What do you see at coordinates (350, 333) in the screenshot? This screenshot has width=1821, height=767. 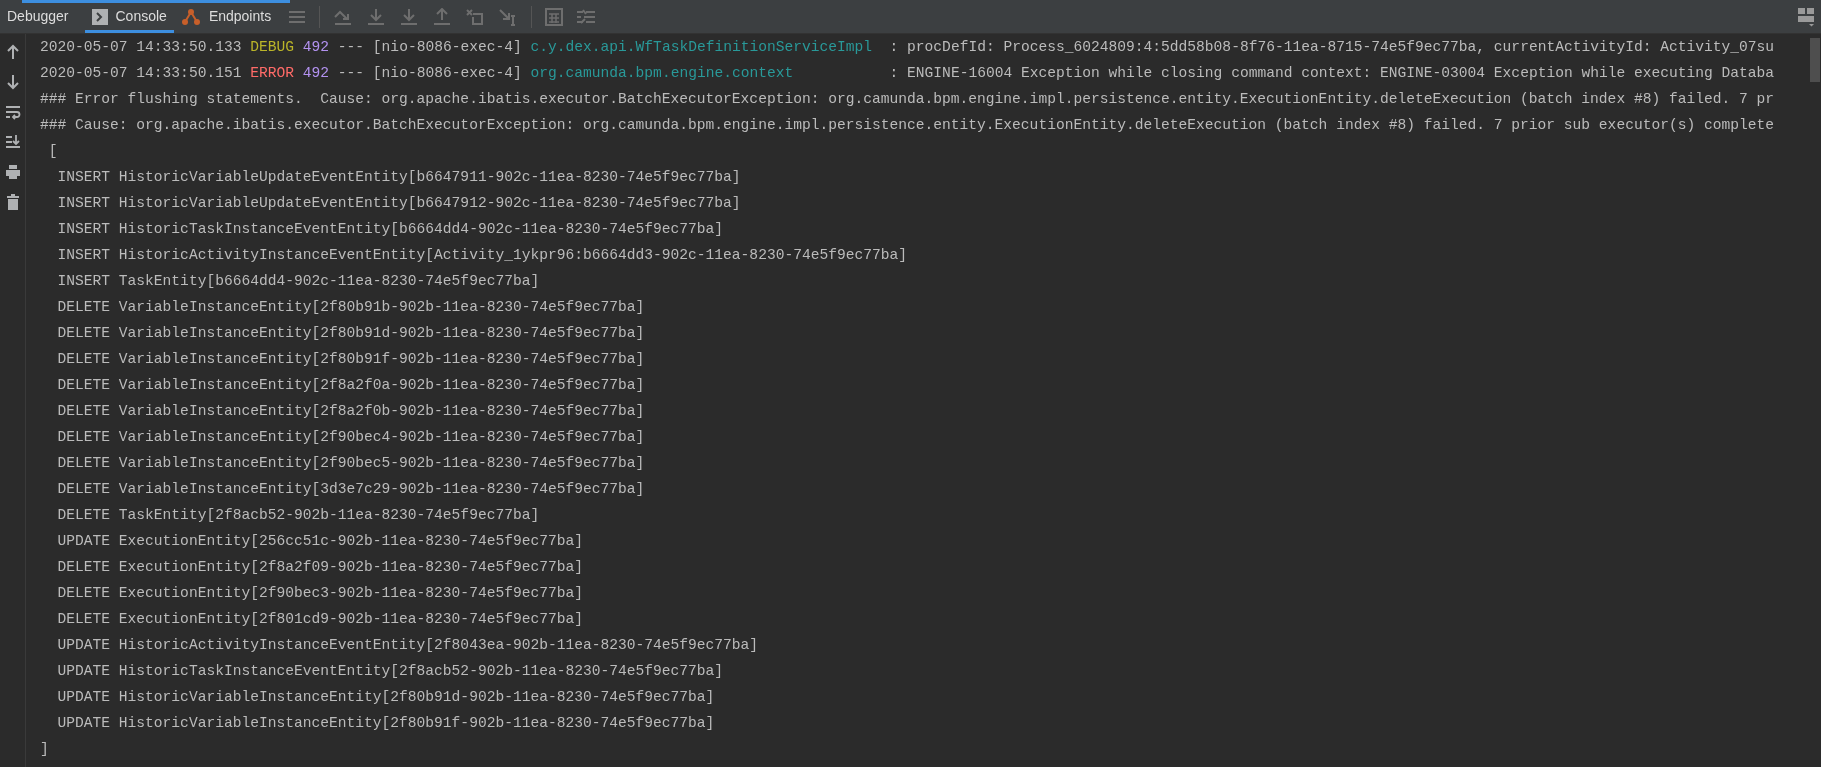 I see `log-line: DELETE VariableInstanceEntity[2f80b91d-902b-11ea-8230-74e5f9ec77ba]` at bounding box center [350, 333].